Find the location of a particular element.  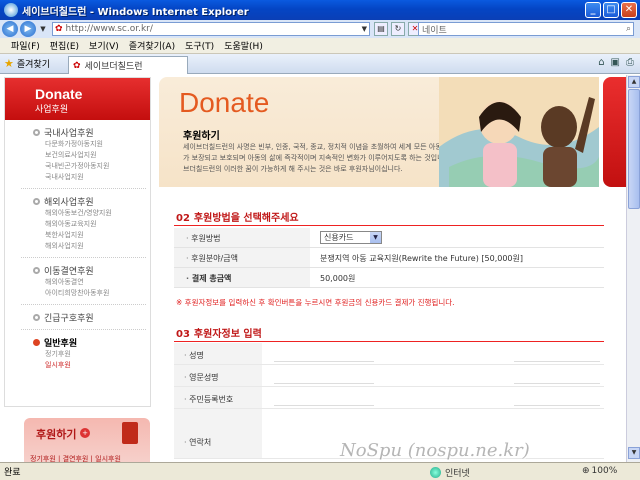

sidebar-group-sponsorship: 이동결연후원 해외아동결연 아이티희망찬아동후원 is located at coordinates (77, 279).